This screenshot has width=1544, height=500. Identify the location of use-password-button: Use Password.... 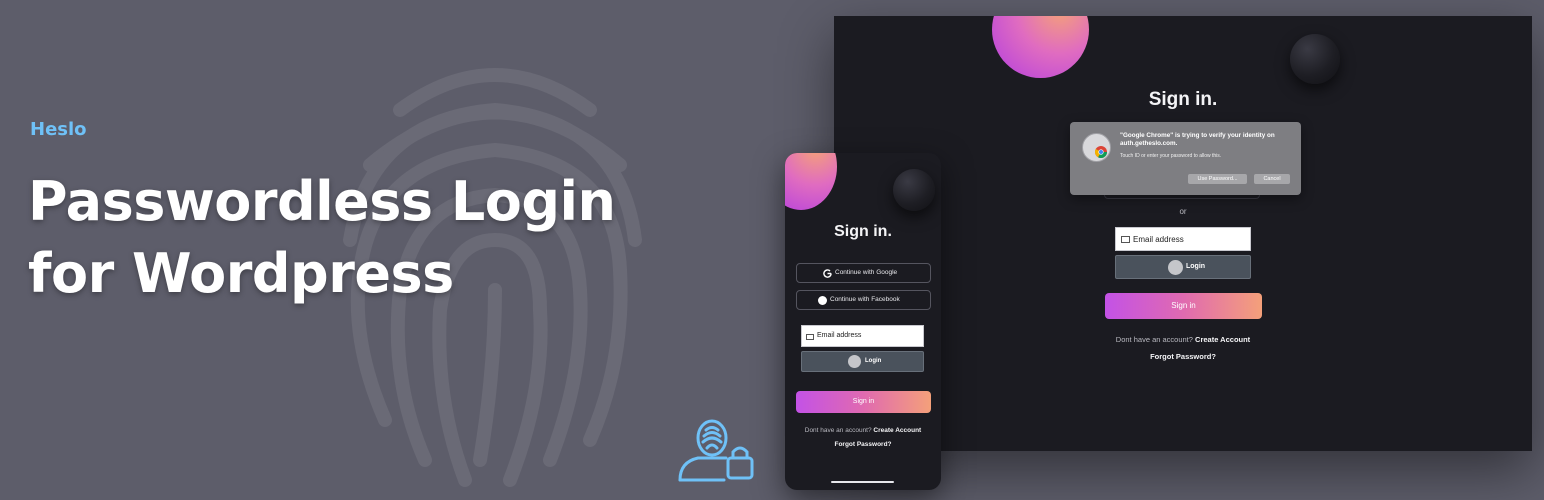
(1217, 179).